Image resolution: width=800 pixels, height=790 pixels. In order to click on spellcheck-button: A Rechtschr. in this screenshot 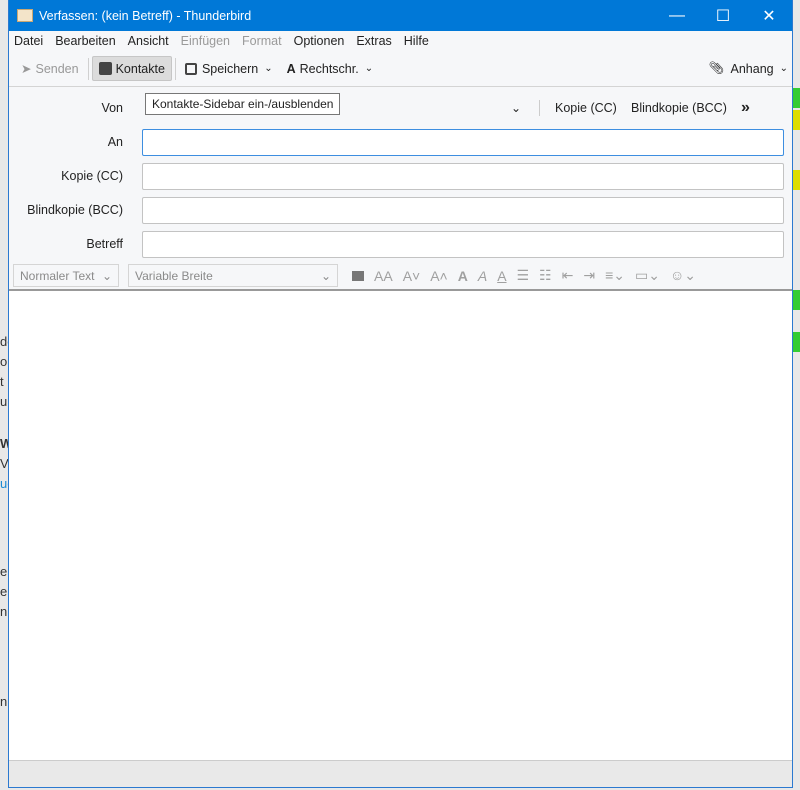, I will do `click(323, 68)`.